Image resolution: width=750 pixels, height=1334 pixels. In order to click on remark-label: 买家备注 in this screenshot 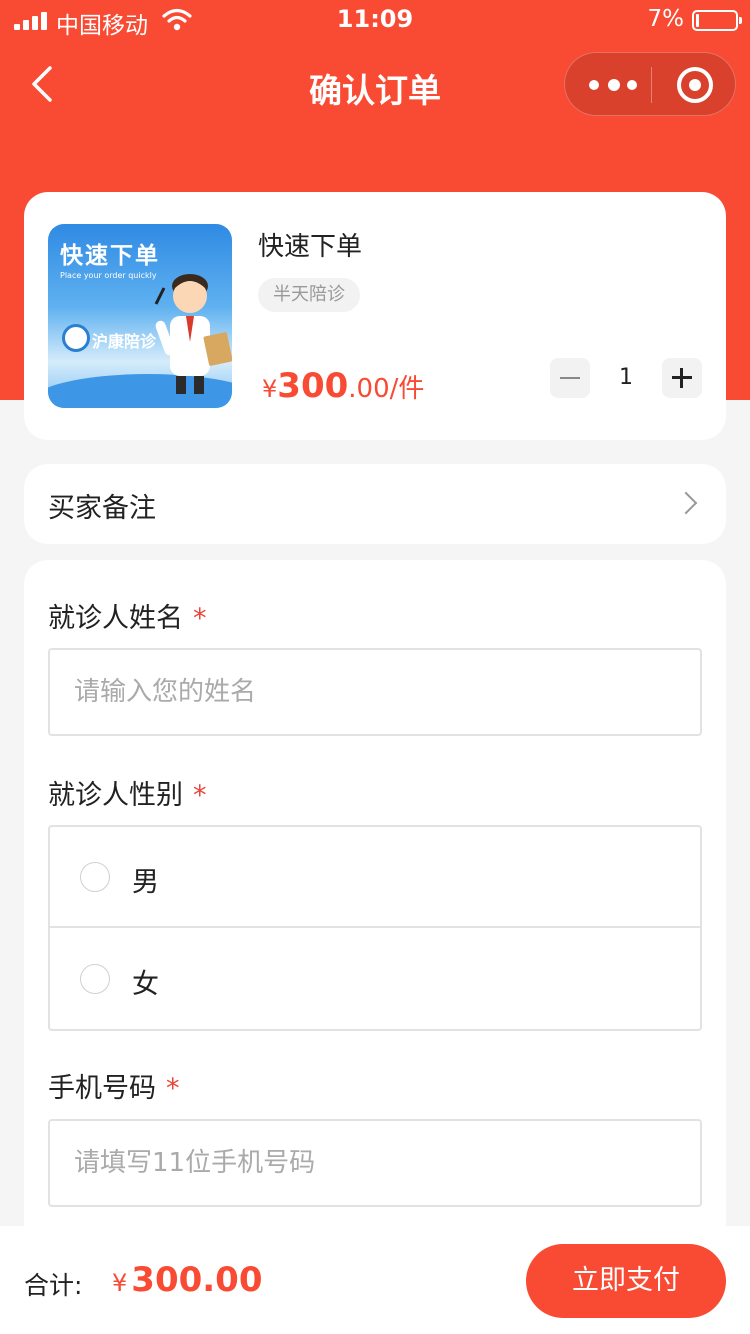, I will do `click(102, 508)`.